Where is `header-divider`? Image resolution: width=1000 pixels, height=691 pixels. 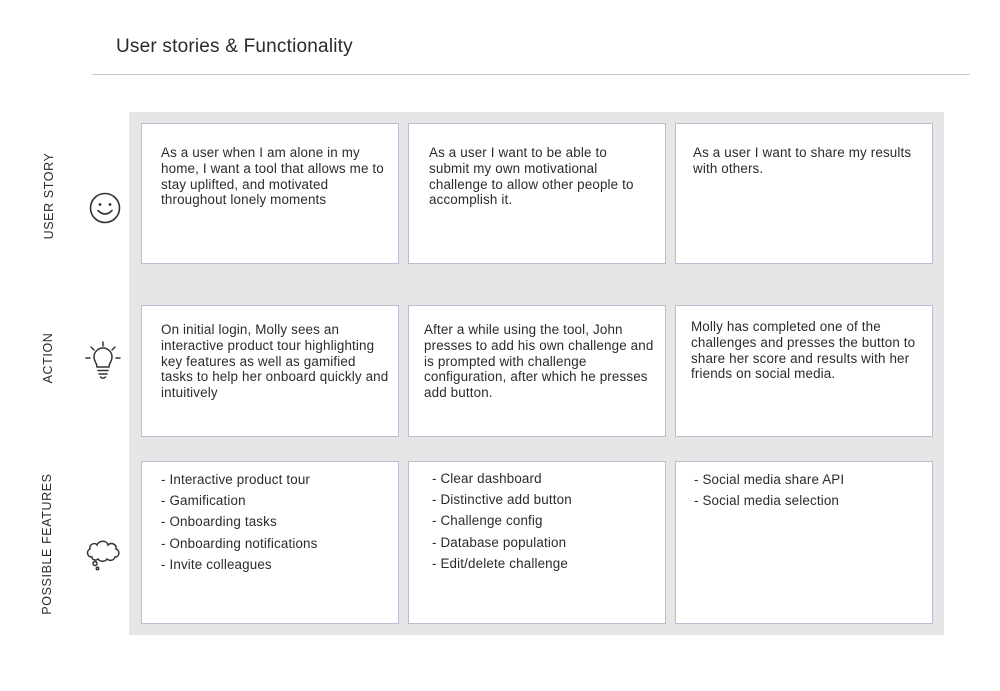
header-divider is located at coordinates (531, 74).